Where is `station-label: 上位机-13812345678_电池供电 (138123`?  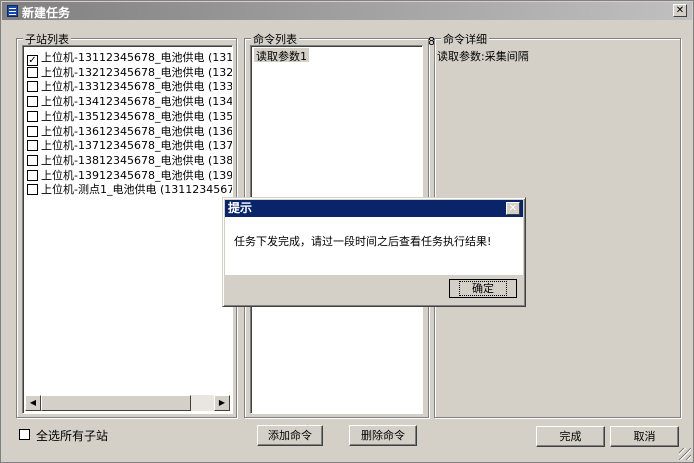
station-label: 上位机-13812345678_电池供电 (138123 is located at coordinates (137, 160).